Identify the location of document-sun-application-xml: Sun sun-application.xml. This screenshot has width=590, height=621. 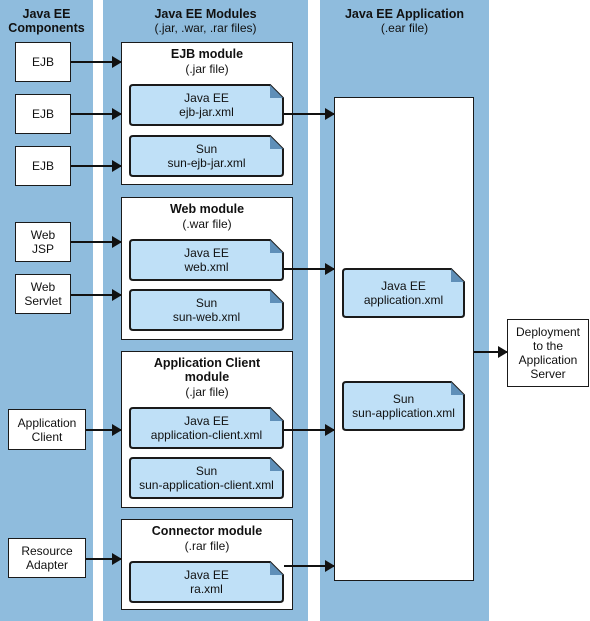
(403, 406).